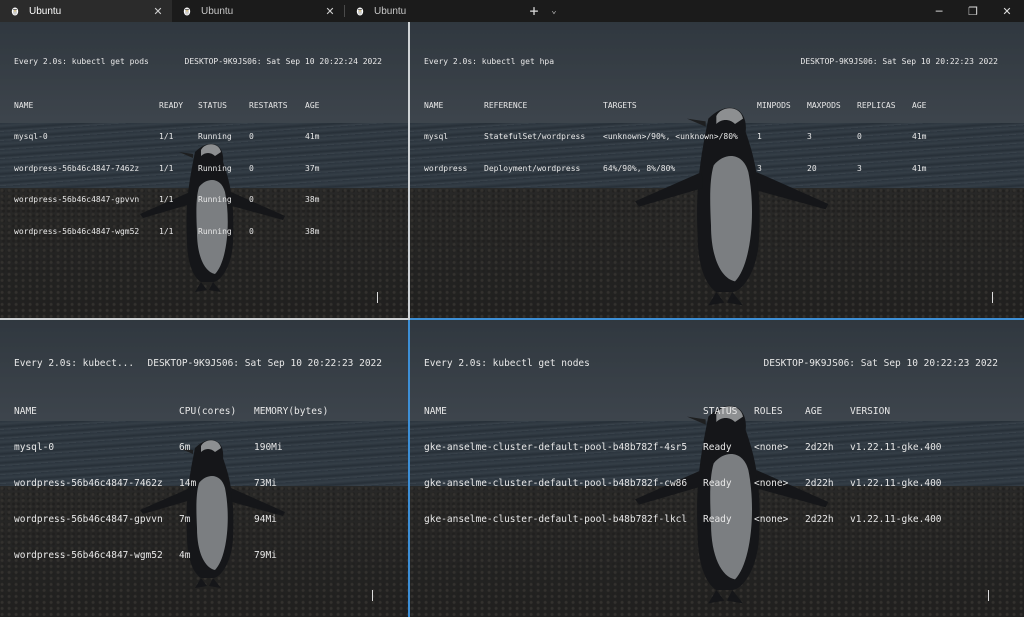 This screenshot has height=617, width=1024. I want to click on minimize-button: ─, so click(939, 11).